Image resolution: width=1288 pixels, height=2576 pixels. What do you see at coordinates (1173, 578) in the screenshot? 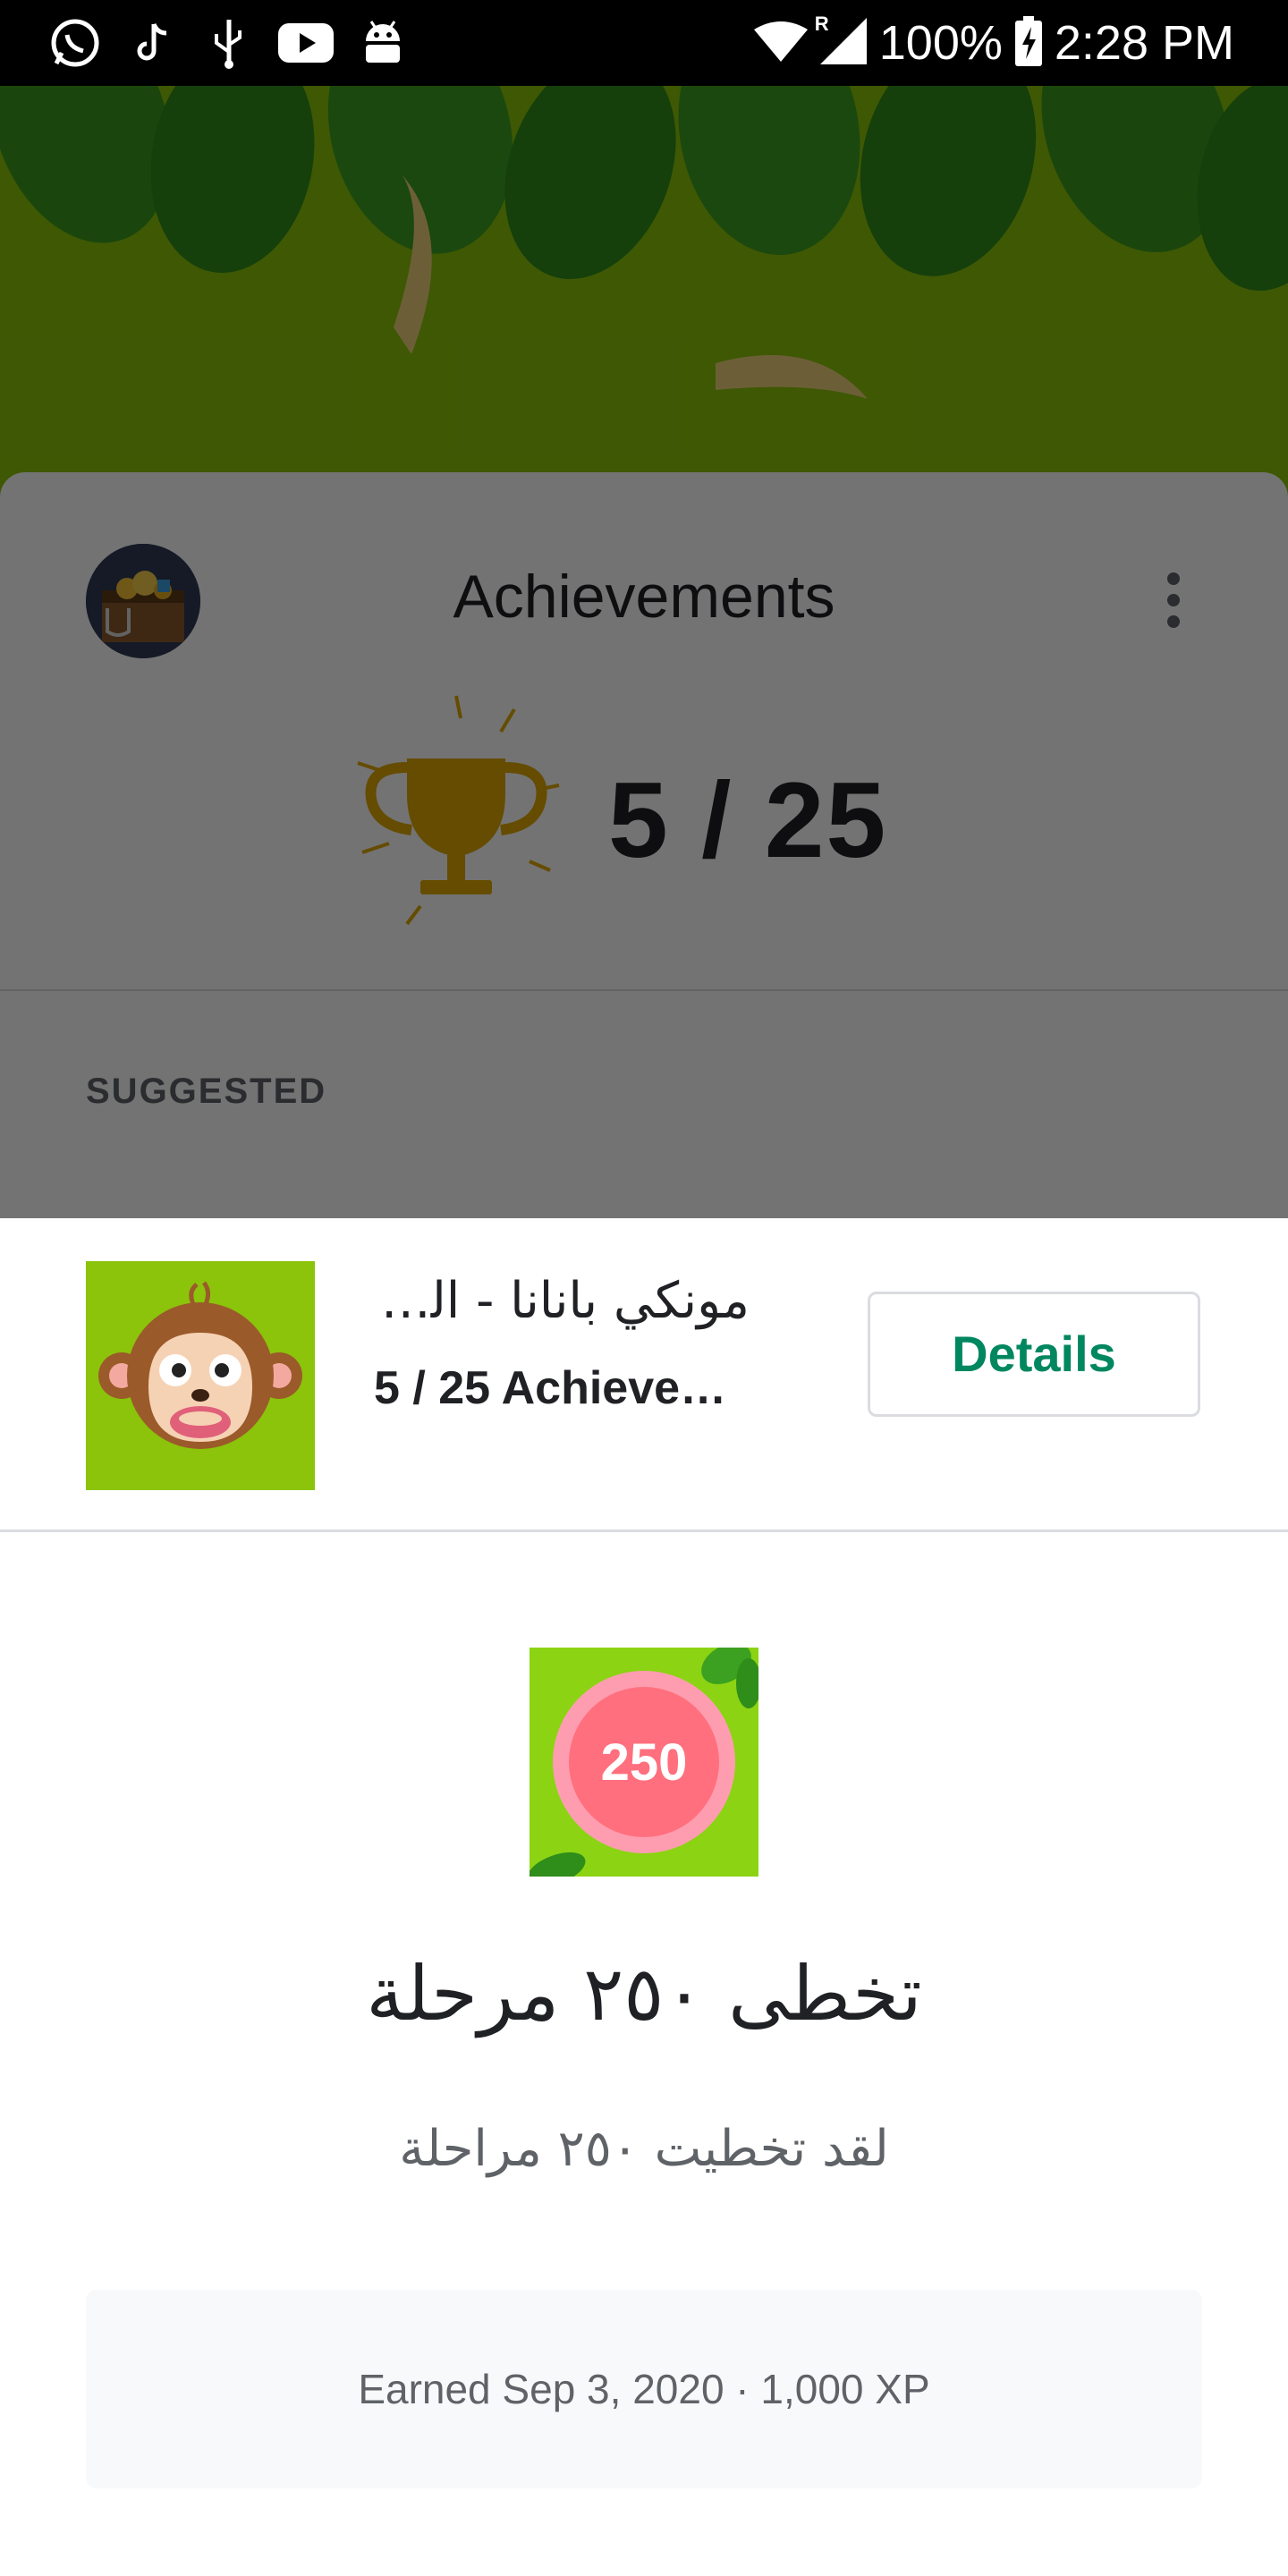
I see `more-vert-icon` at bounding box center [1173, 578].